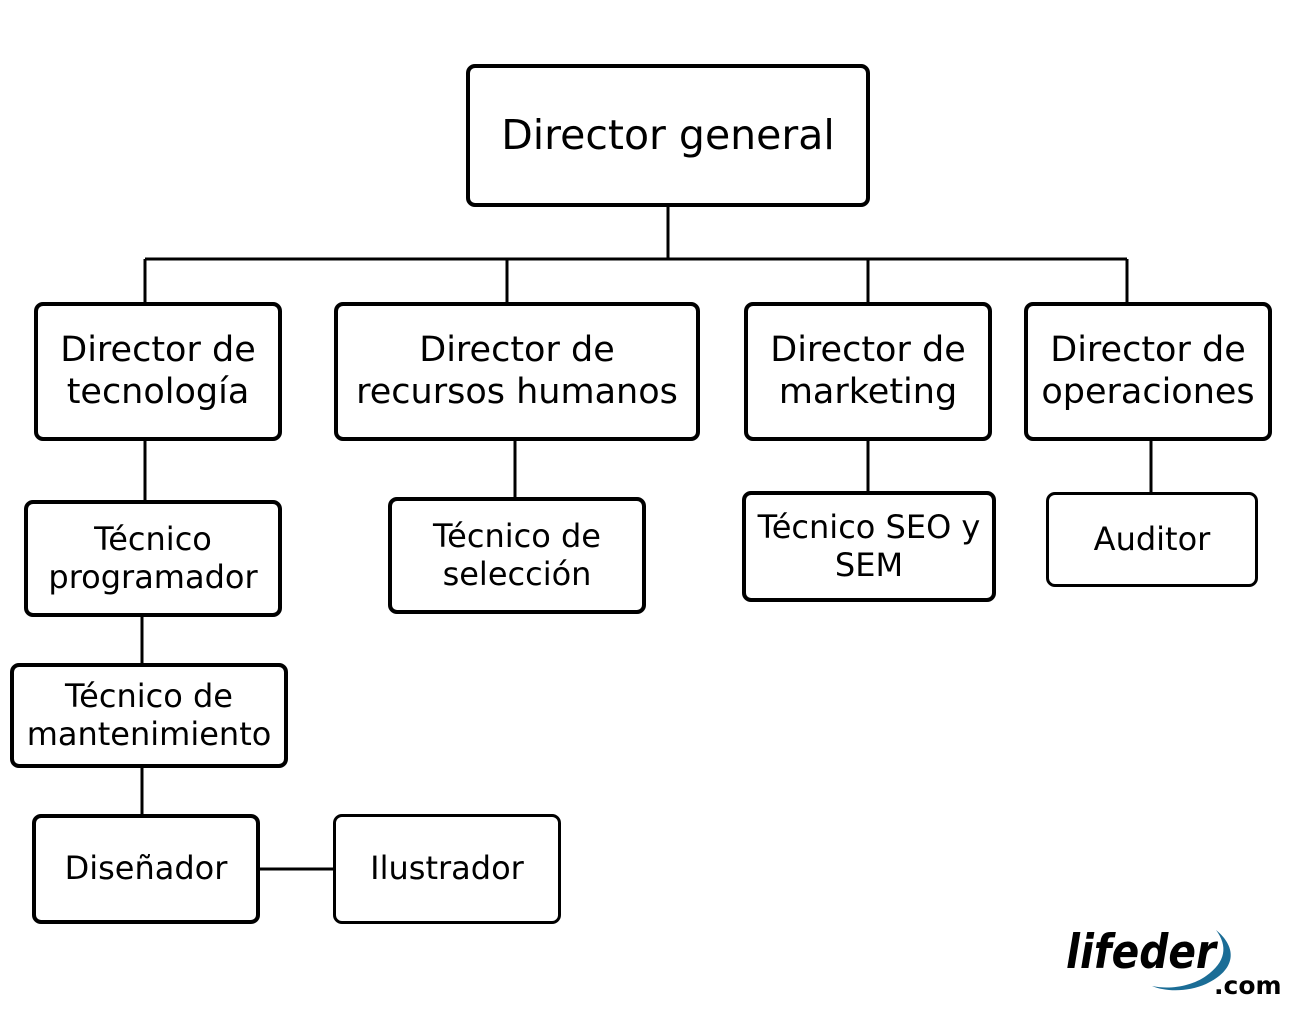 The width and height of the screenshot is (1300, 1027). I want to click on node-director-marketing: Director de marketing, so click(868, 371).